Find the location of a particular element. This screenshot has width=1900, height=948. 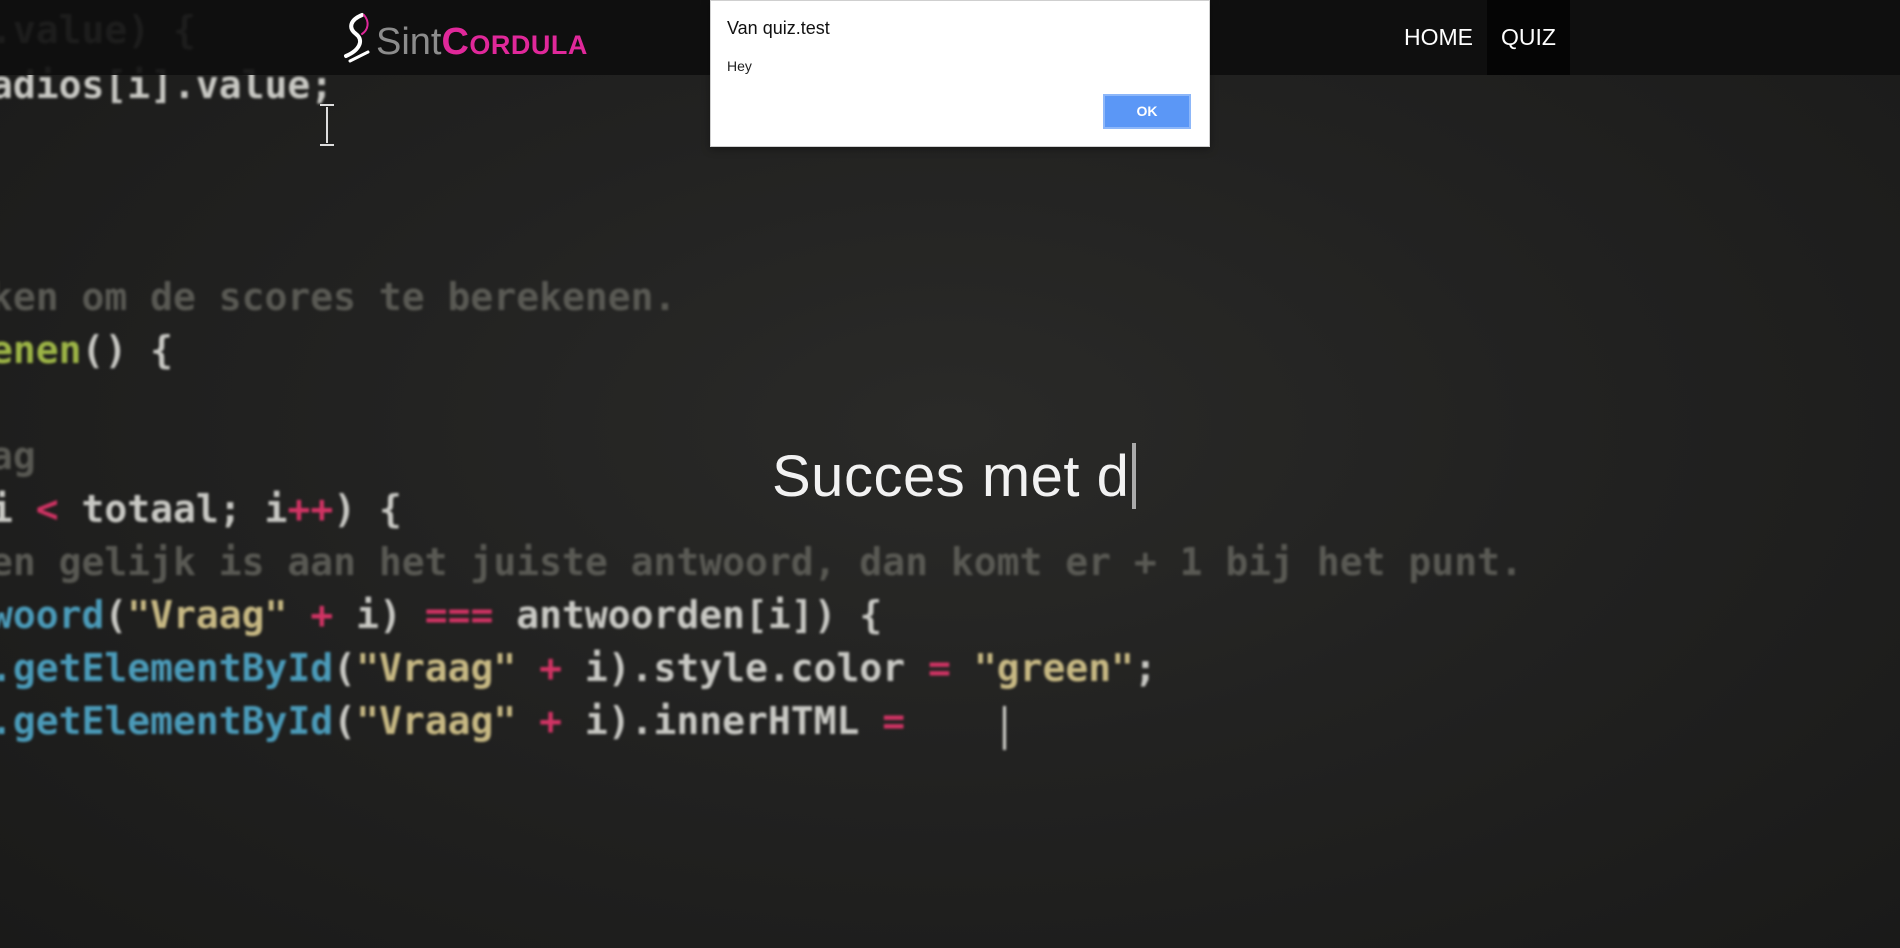

code-token: === is located at coordinates (459, 615).